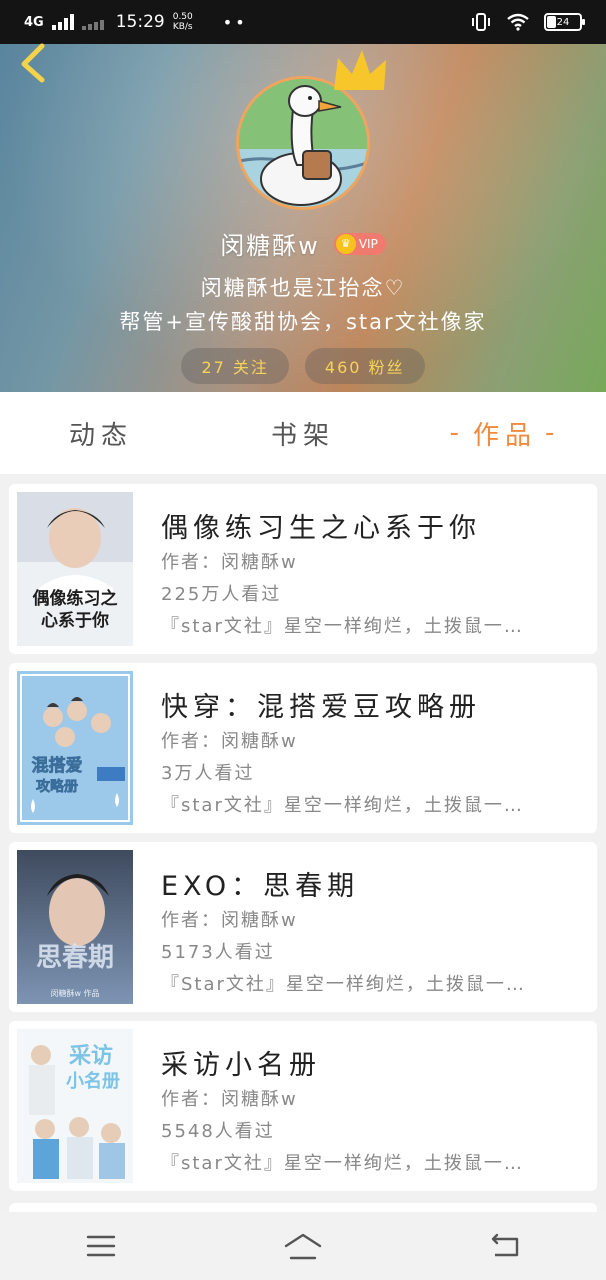 This screenshot has height=1280, width=606. What do you see at coordinates (208, 773) in the screenshot?
I see `book-views: 3万人看过` at bounding box center [208, 773].